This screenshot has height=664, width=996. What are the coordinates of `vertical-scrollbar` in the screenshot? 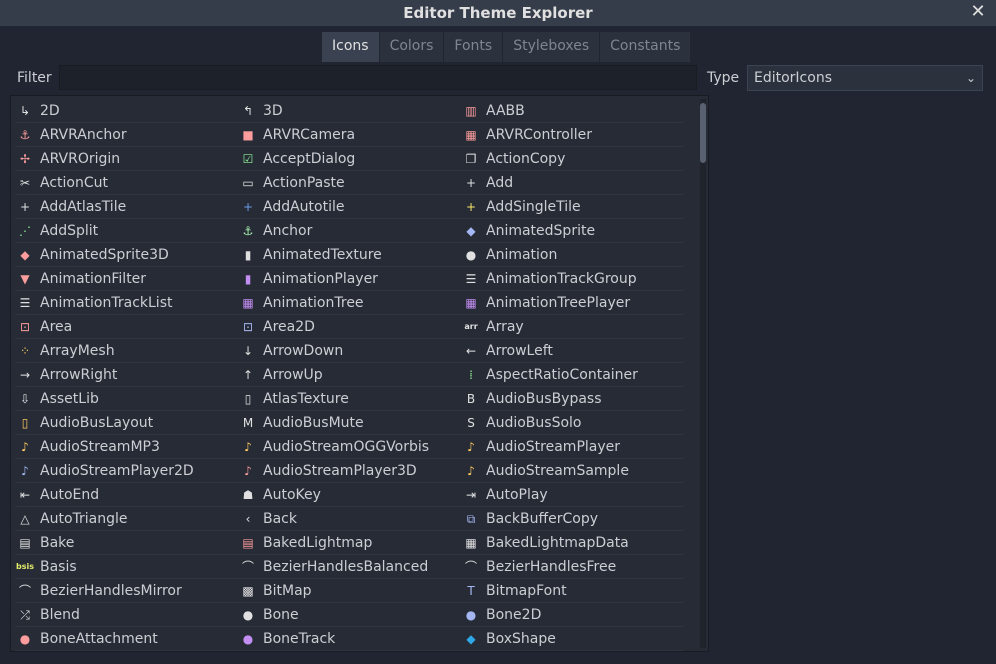 It's located at (703, 373).